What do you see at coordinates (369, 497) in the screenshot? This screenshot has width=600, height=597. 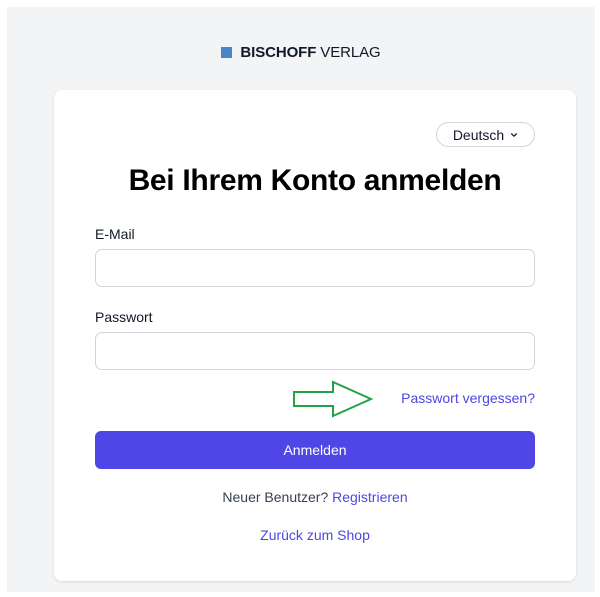 I see `register-link: Registrieren` at bounding box center [369, 497].